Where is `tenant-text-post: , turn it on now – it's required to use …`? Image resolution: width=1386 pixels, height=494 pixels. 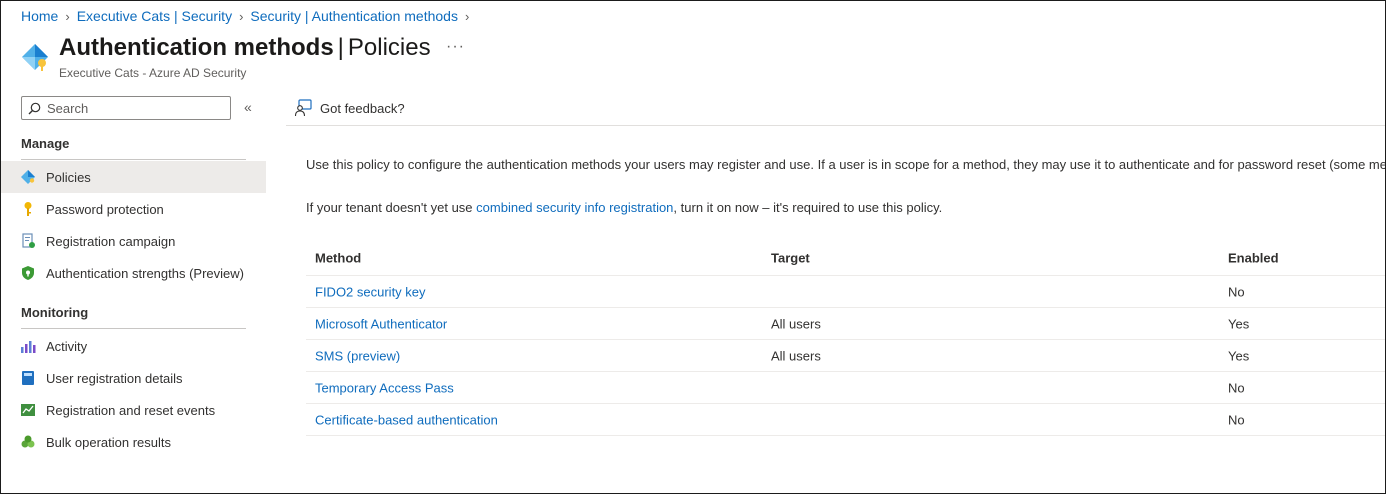
tenant-text-post: , turn it on now – it's required to use … is located at coordinates (808, 207).